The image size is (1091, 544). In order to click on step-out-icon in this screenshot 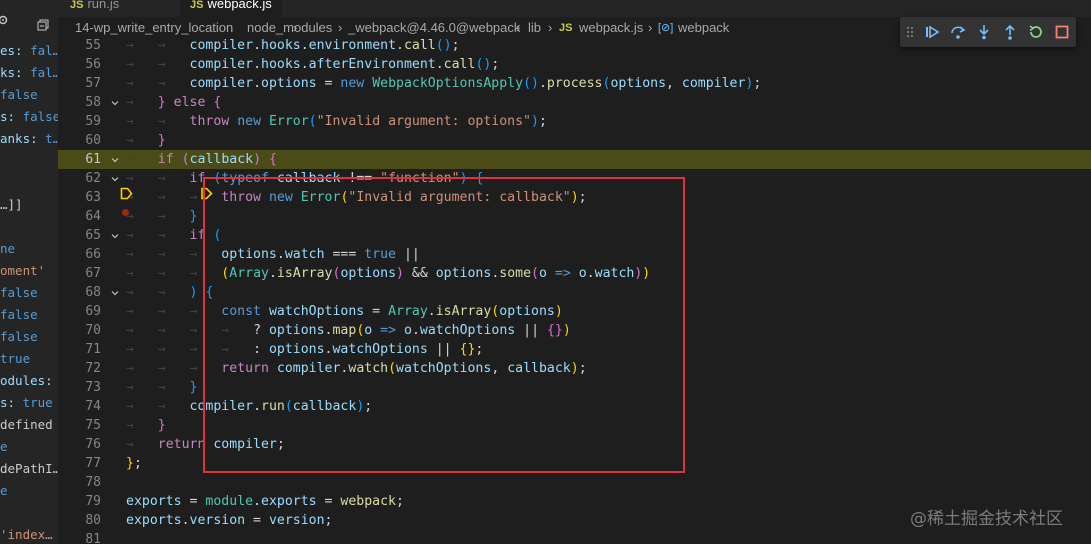, I will do `click(1010, 32)`.